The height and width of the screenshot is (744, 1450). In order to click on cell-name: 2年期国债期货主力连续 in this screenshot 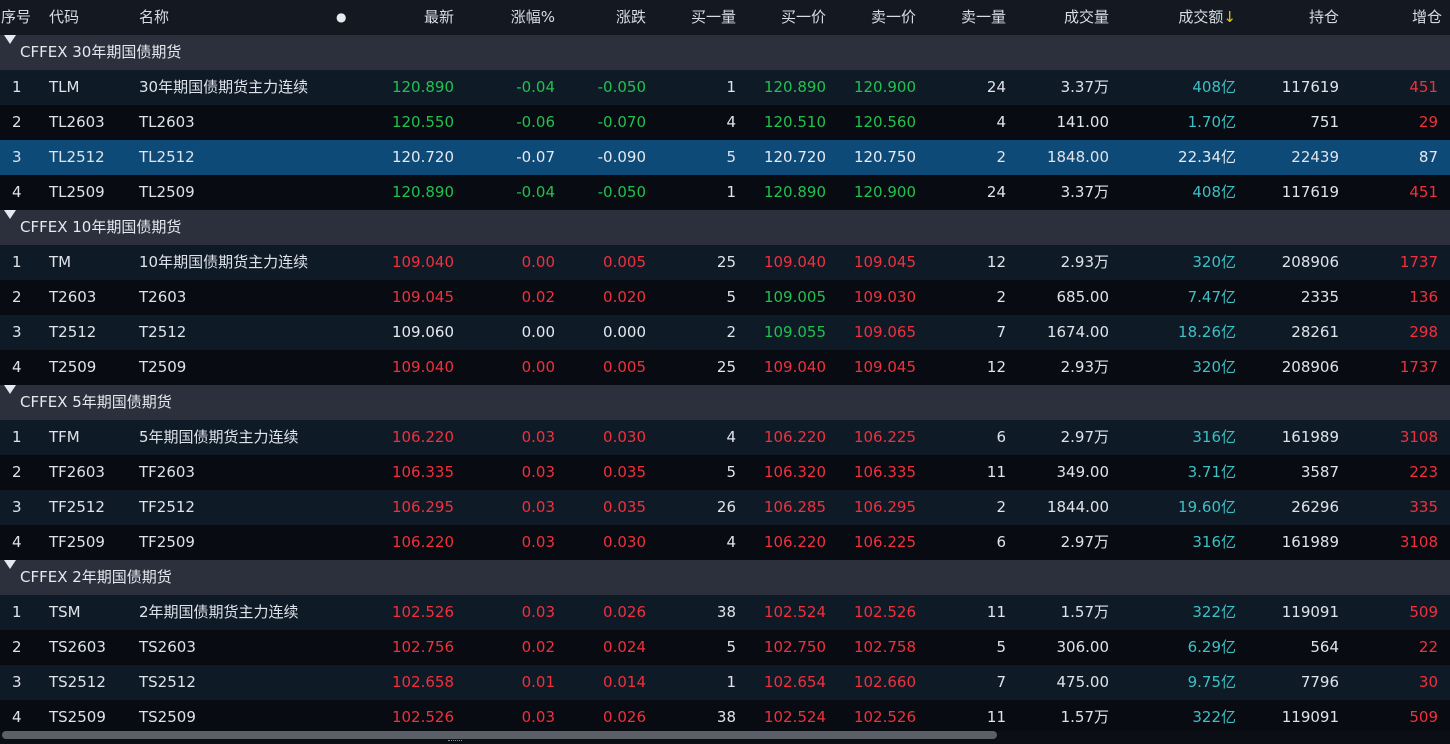, I will do `click(219, 612)`.